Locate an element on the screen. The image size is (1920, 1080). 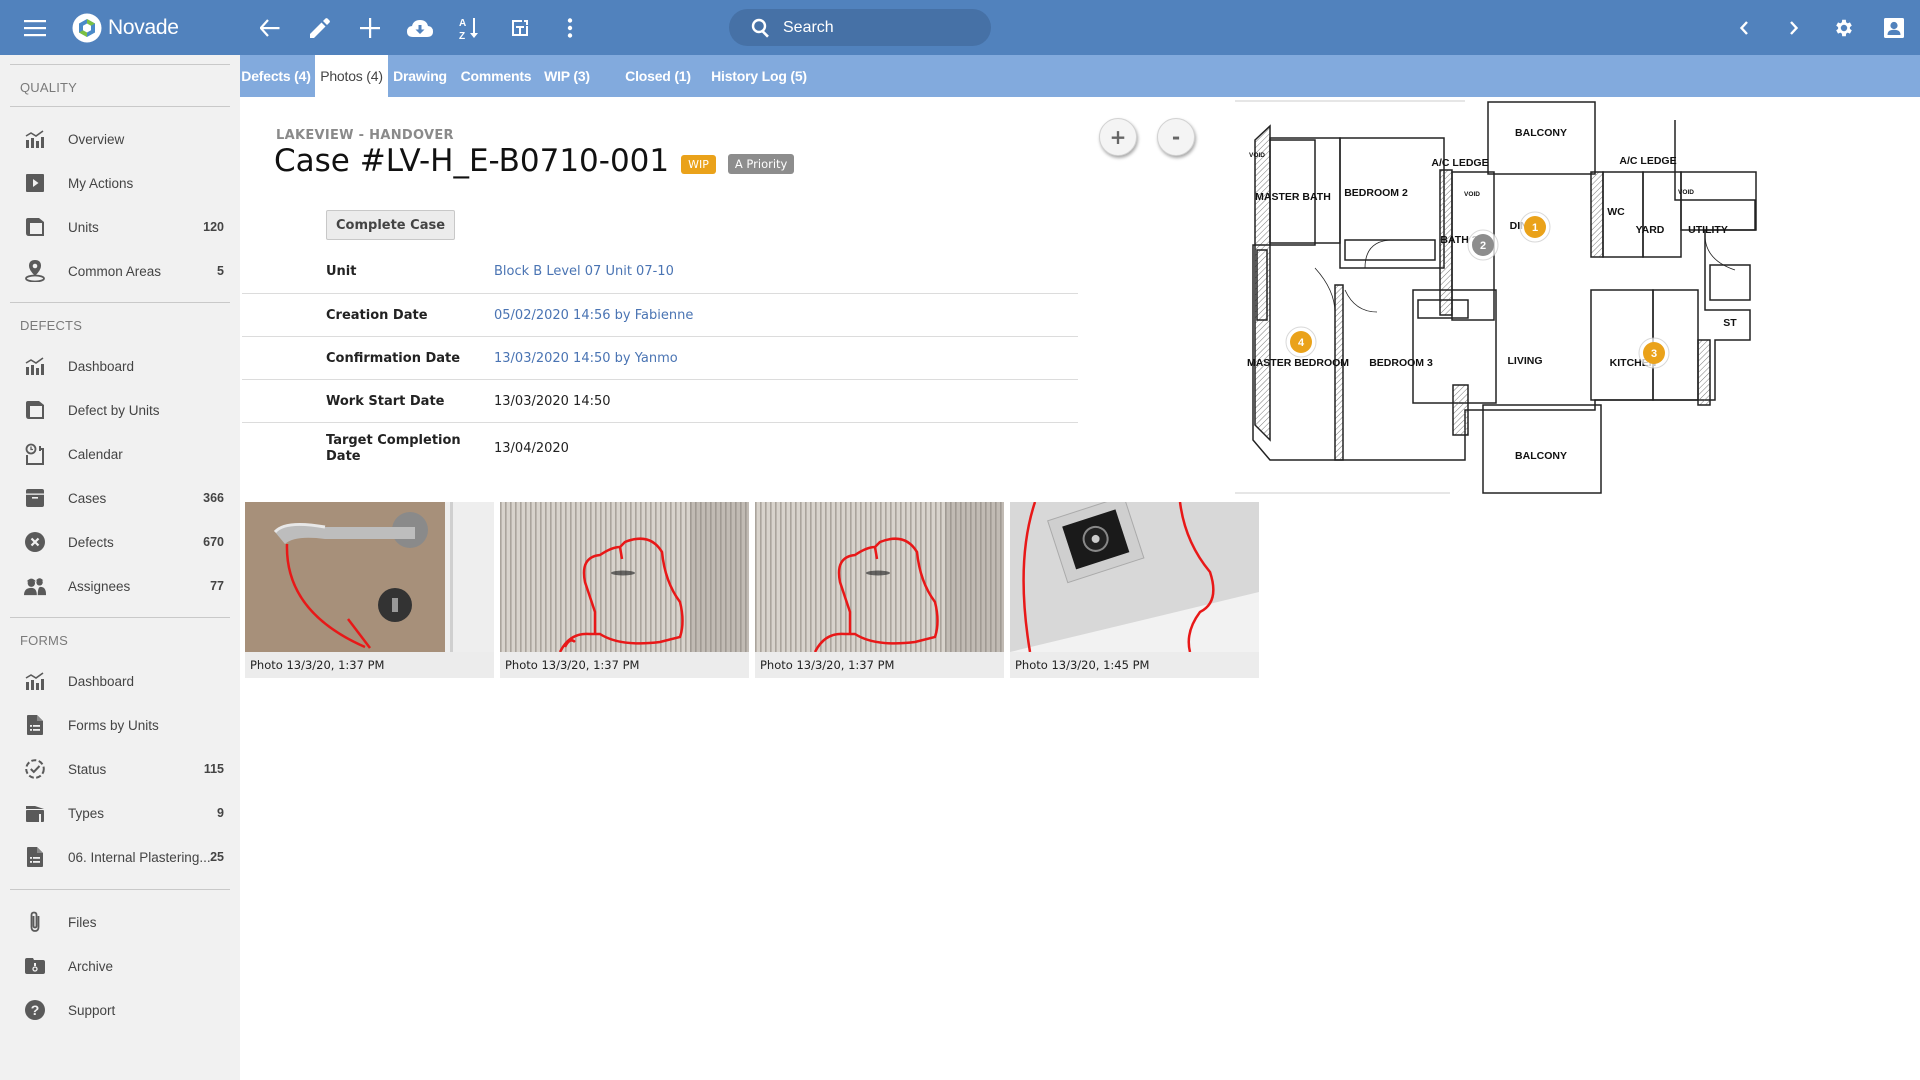
complete-case-button: Complete Case is located at coordinates (391, 225).